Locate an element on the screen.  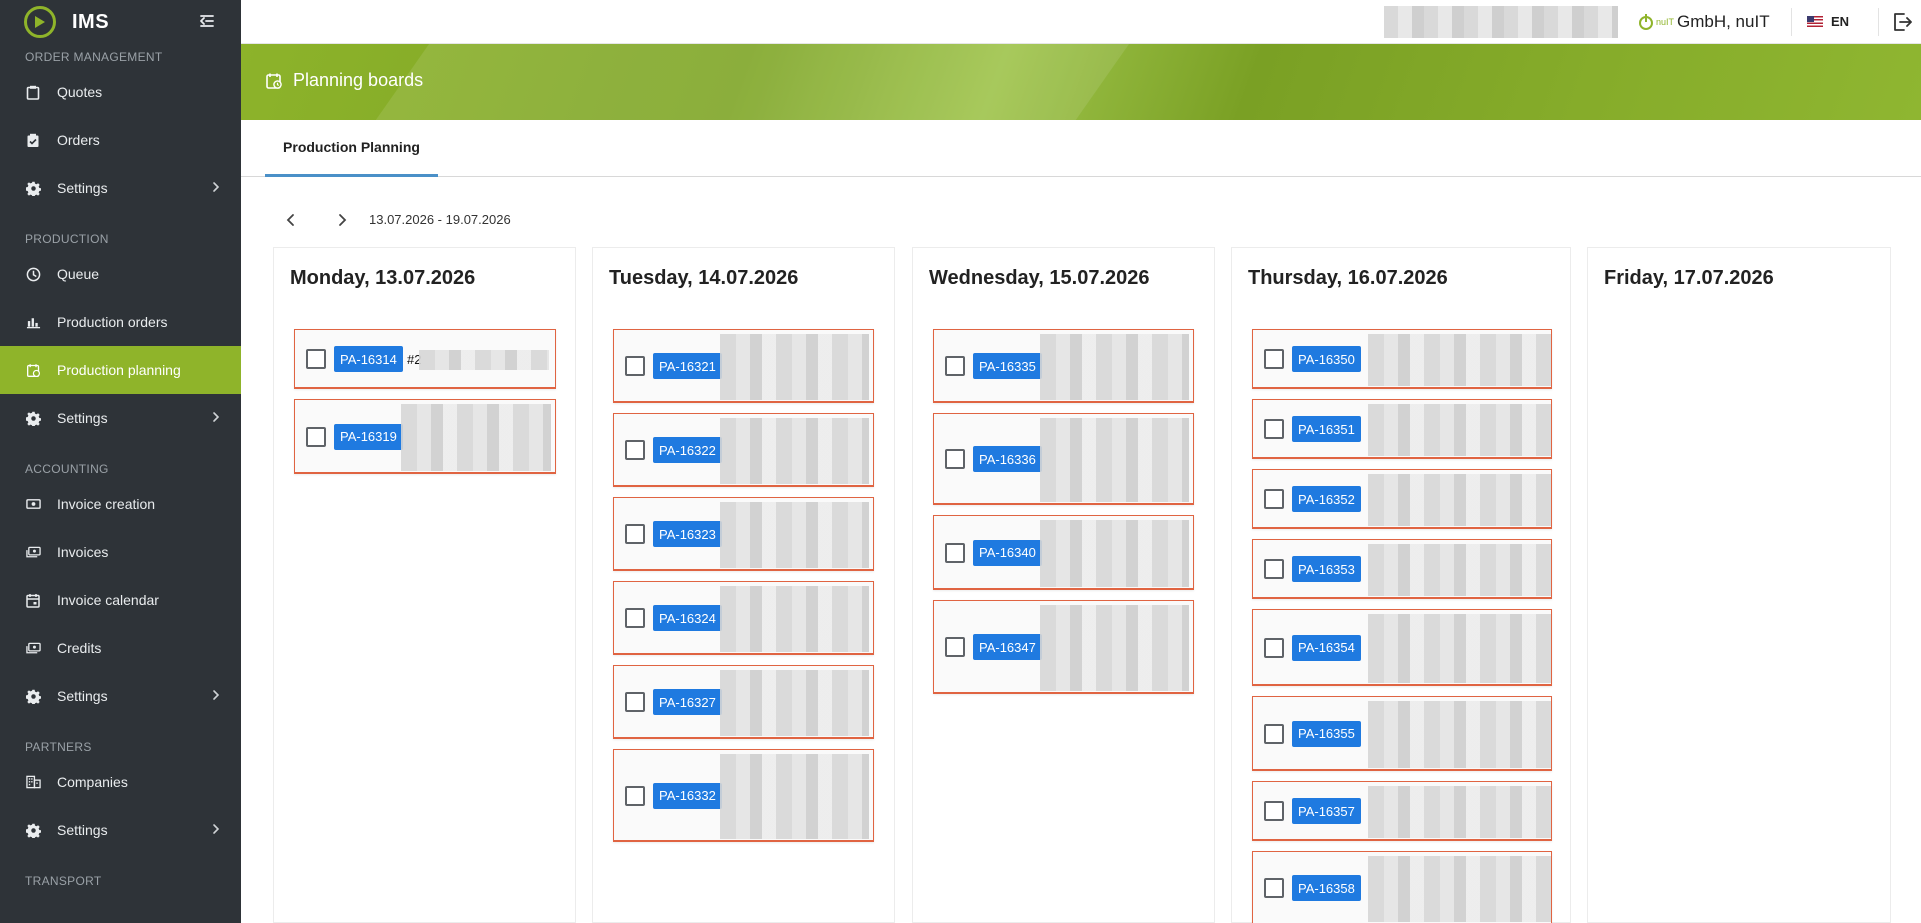
order-id-badge: PA-16327 is located at coordinates (687, 702).